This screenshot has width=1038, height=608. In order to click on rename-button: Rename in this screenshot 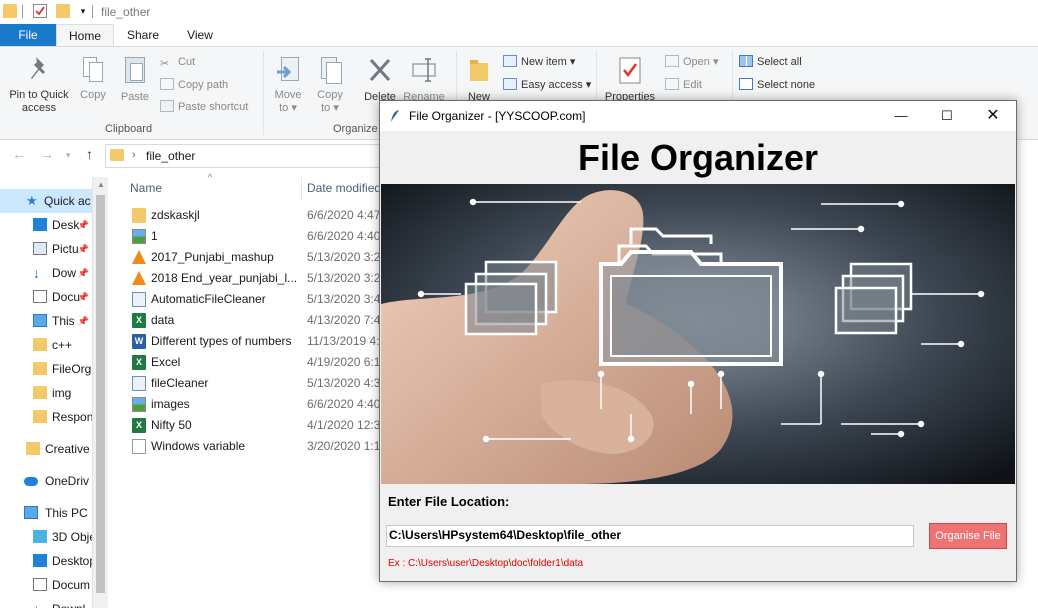, I will do `click(424, 79)`.